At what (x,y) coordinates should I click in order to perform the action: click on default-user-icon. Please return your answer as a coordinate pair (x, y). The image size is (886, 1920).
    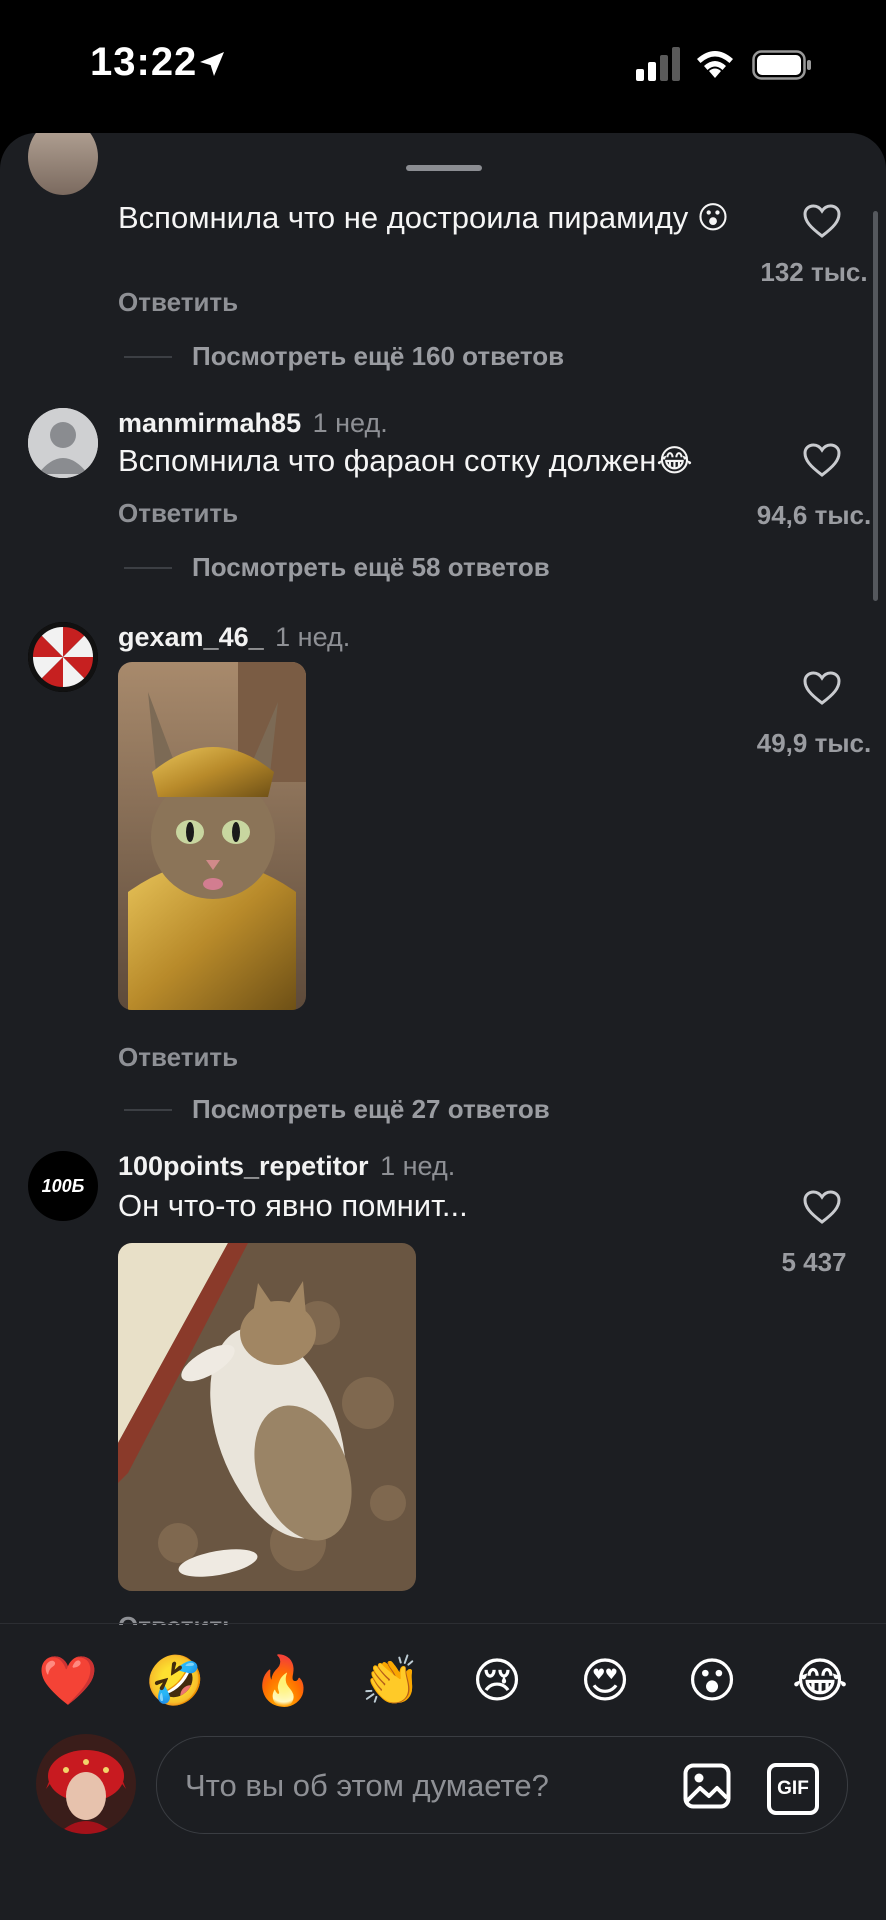
    Looking at the image, I should click on (63, 443).